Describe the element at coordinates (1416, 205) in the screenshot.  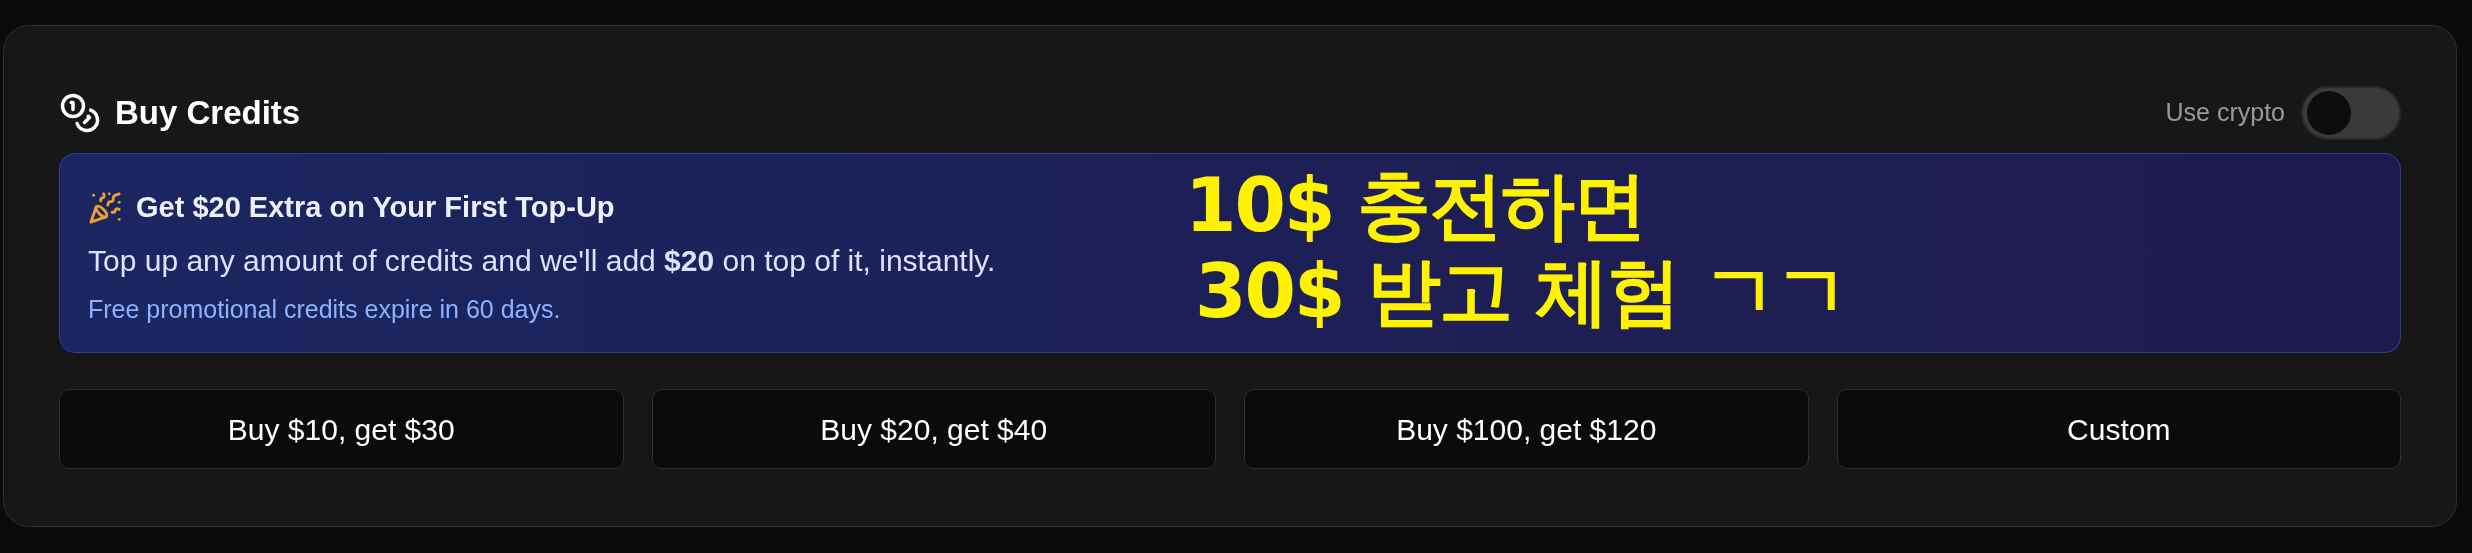
I see `overlay-caption: 10$ 충전하면` at that location.